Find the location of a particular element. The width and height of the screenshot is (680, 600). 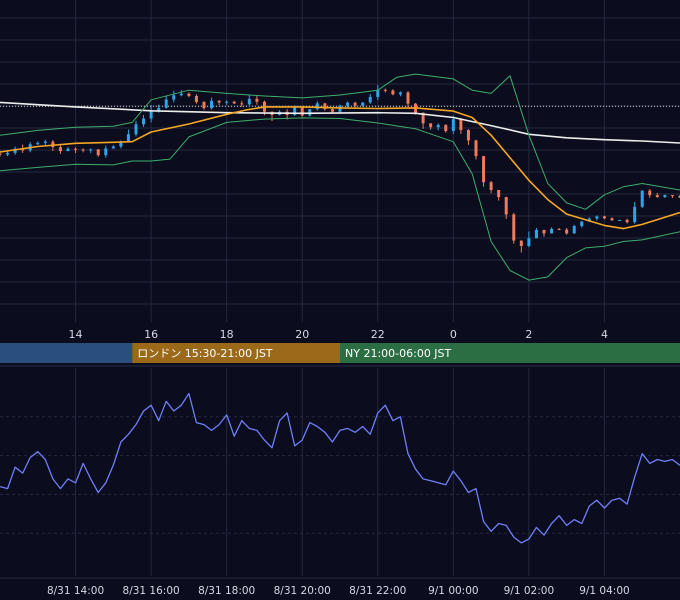

session-label: NY 21:00-06:00 JST is located at coordinates (398, 353).